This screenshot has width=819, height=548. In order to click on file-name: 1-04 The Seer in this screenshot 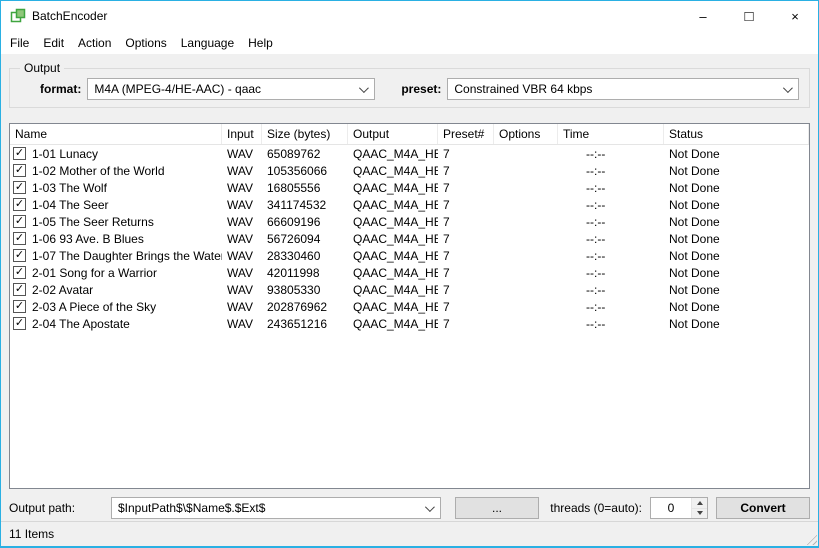, I will do `click(70, 204)`.